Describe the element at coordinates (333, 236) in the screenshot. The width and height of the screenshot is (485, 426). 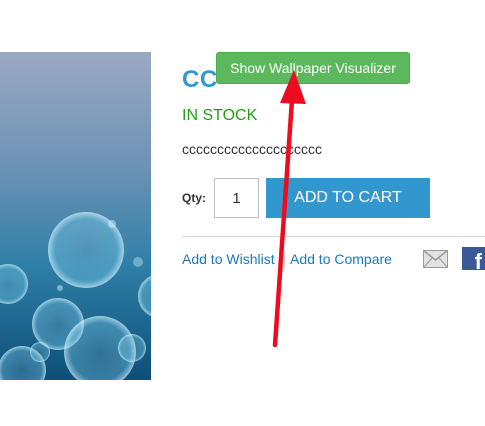
I see `divider` at that location.